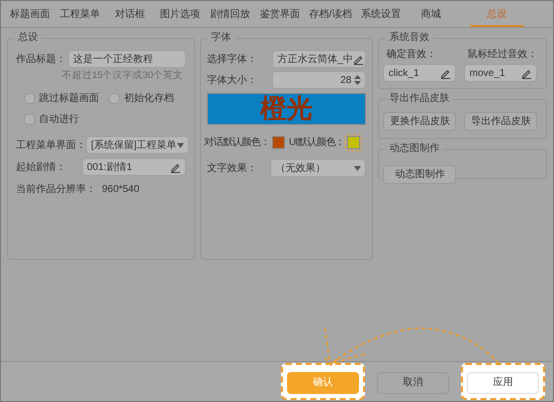  Describe the element at coordinates (300, 169) in the screenshot. I see `field-value: （无效果）` at that location.